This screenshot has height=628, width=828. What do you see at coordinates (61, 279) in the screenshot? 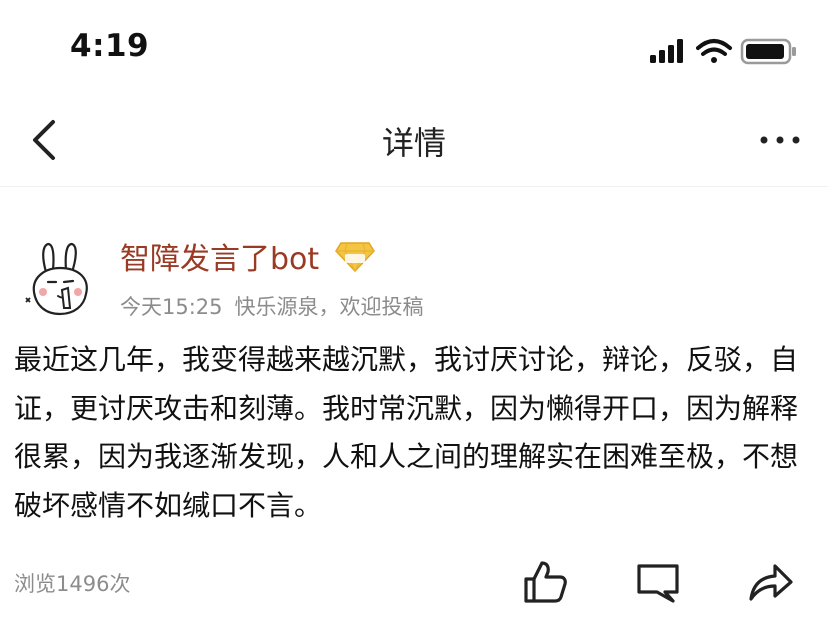
I see `avatar` at bounding box center [61, 279].